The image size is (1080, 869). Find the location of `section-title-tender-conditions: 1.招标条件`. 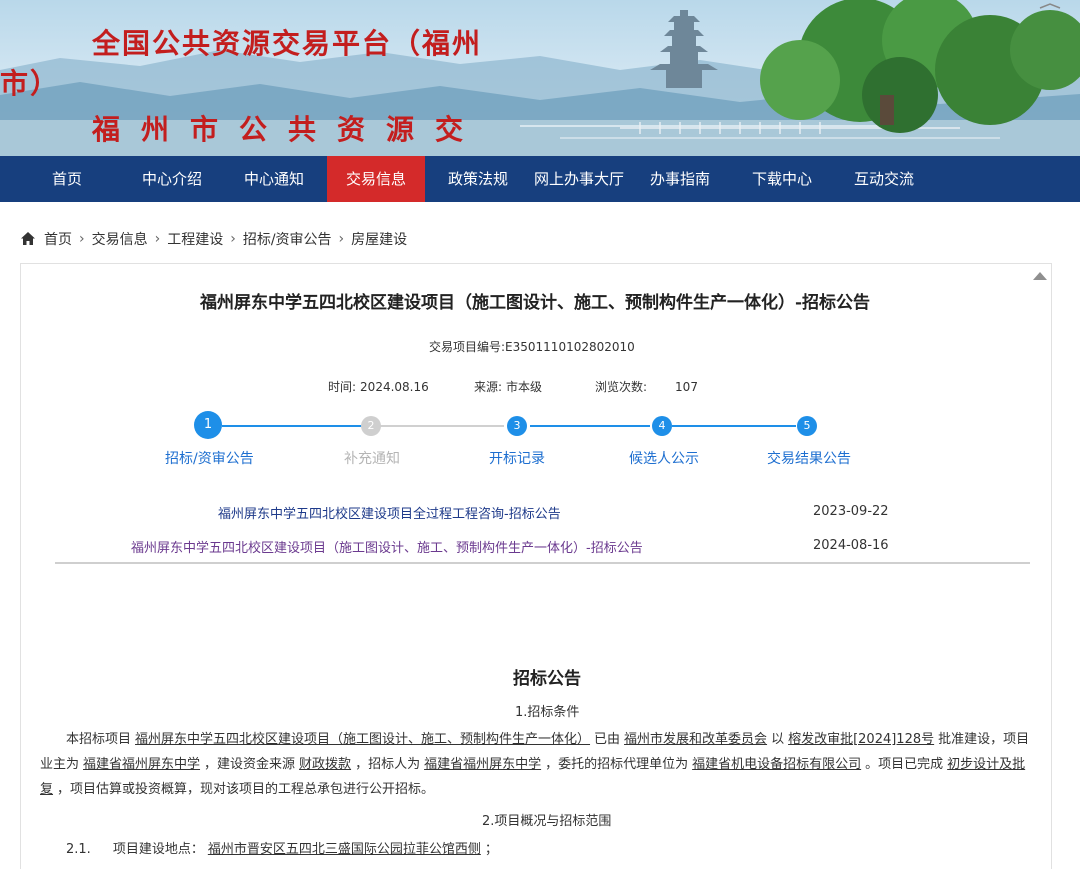

section-title-tender-conditions: 1.招标条件 is located at coordinates (547, 712).